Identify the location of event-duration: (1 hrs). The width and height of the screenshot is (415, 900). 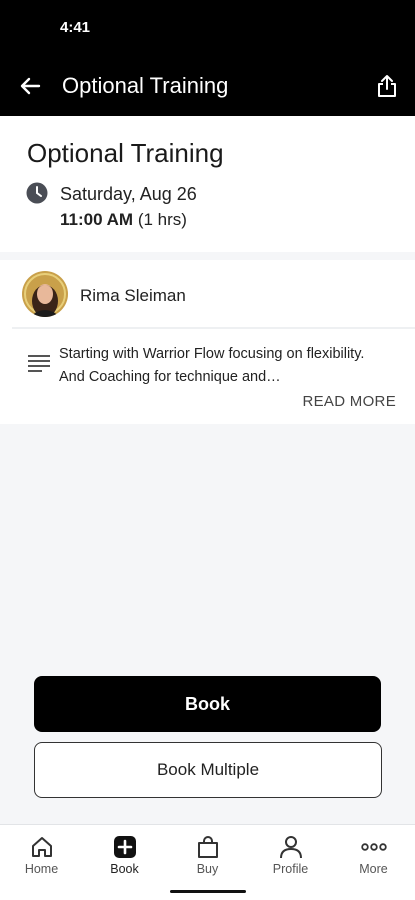
(162, 219).